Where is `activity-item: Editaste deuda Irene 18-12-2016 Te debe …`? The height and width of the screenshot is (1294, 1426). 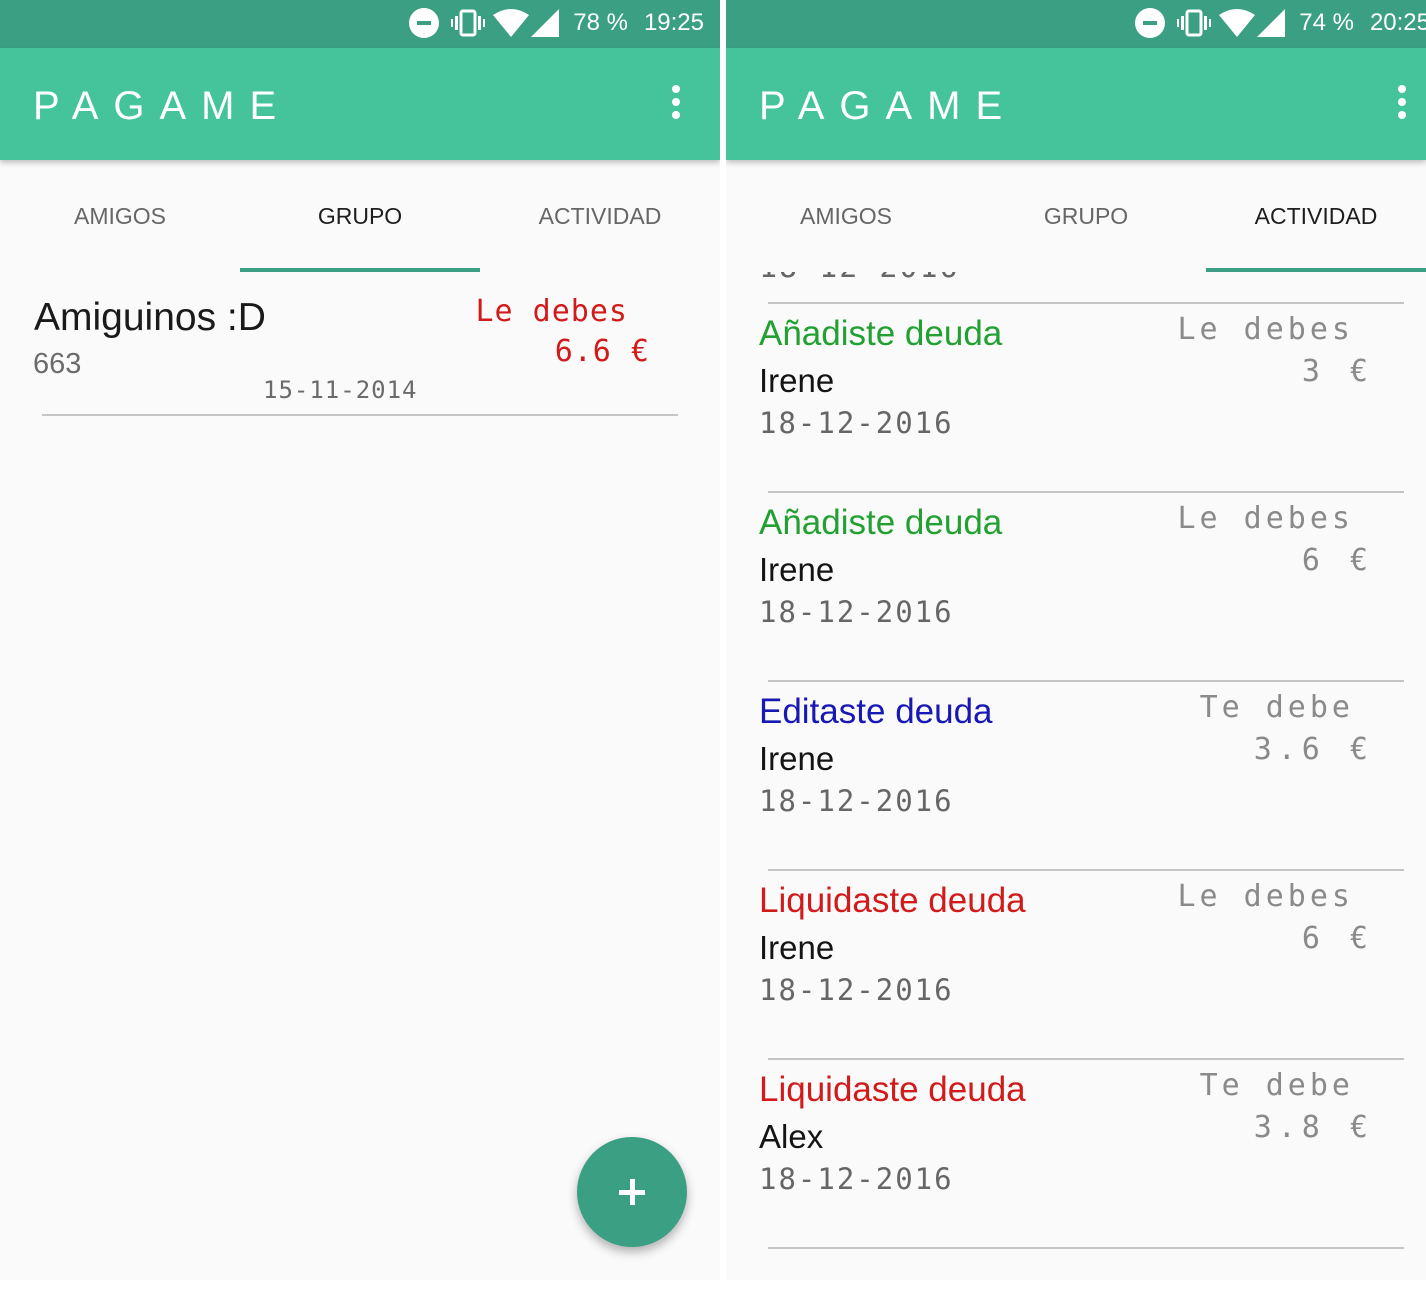 activity-item: Editaste deuda Irene 18-12-2016 Te debe … is located at coordinates (1076, 776).